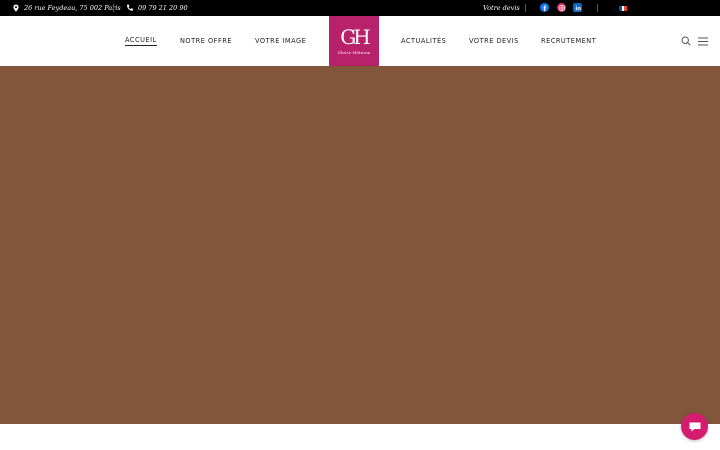  I want to click on topbar-devis-link: Votre devis, so click(501, 8).